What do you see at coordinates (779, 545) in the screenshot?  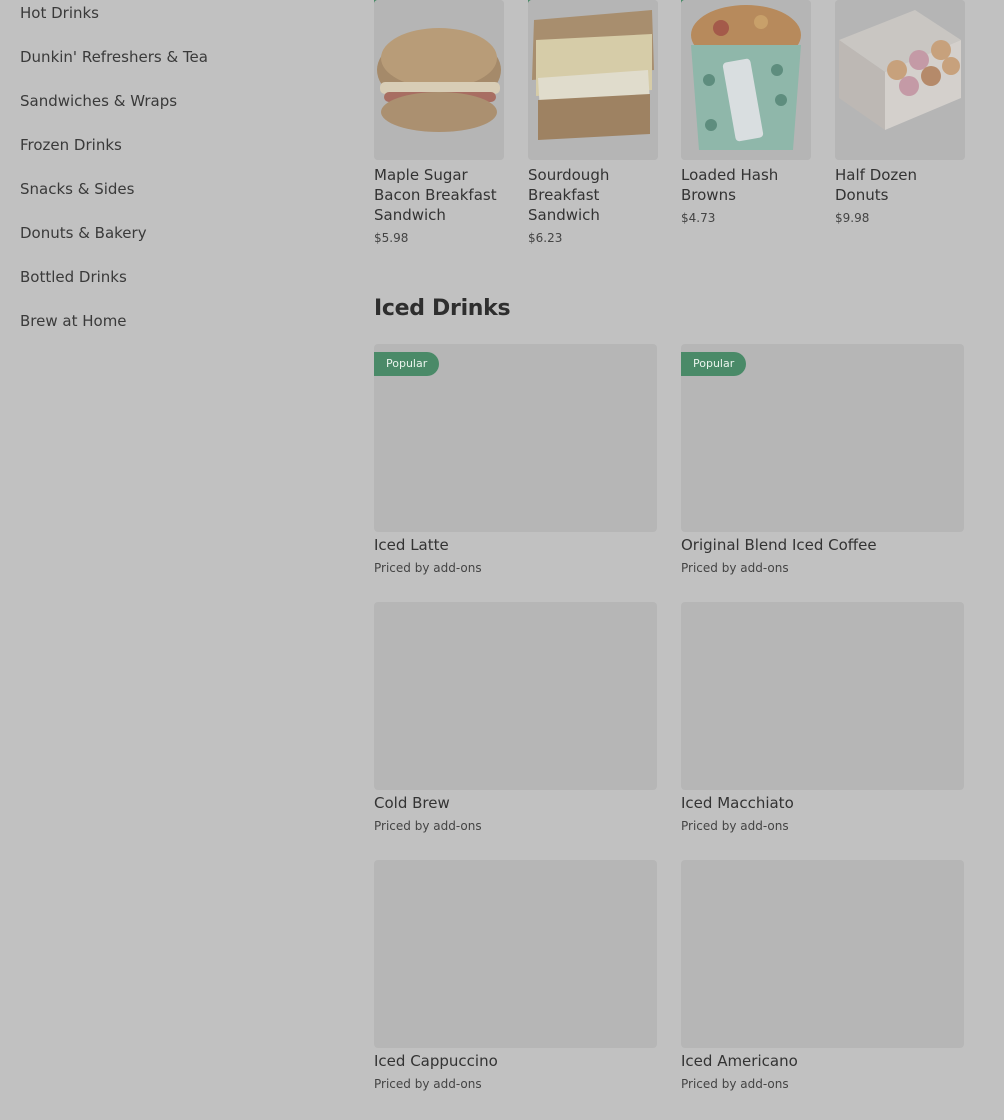 I see `item-name: Original Blend Iced Coffee` at bounding box center [779, 545].